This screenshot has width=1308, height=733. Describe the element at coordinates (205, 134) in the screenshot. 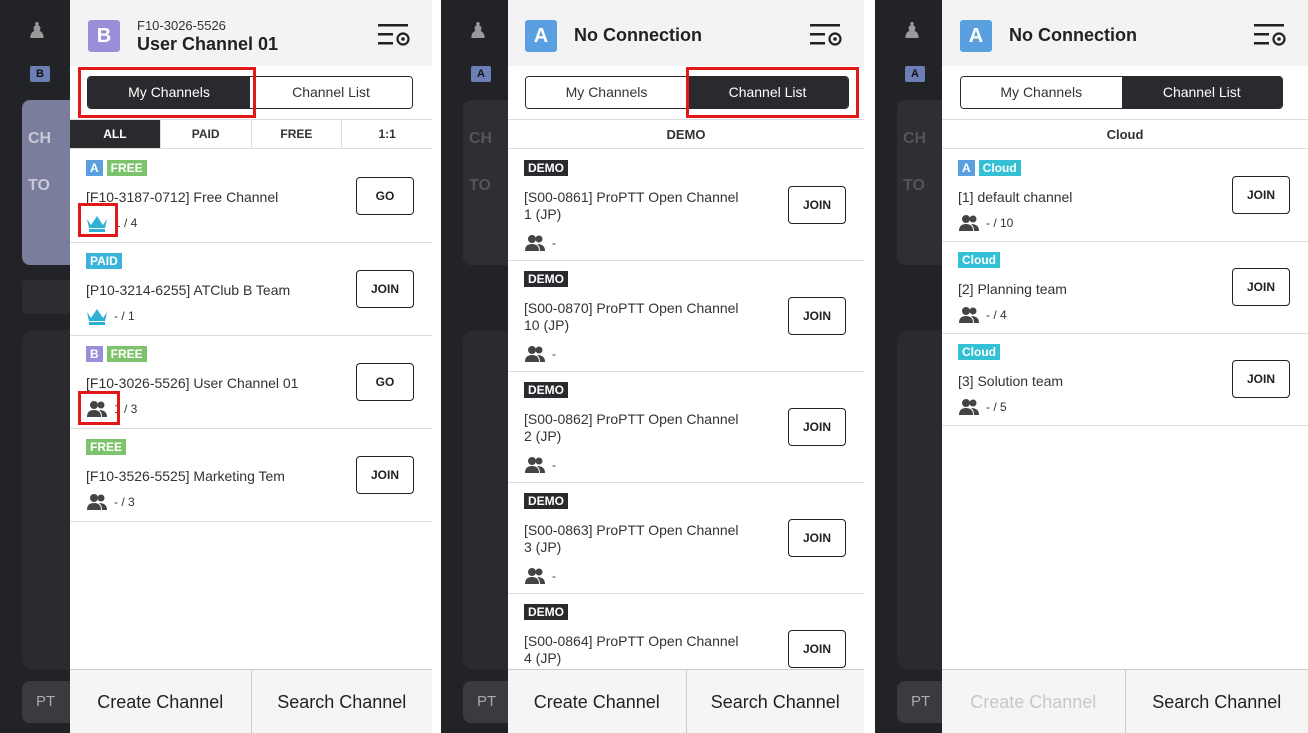

I see `filter-paid: PAID` at that location.